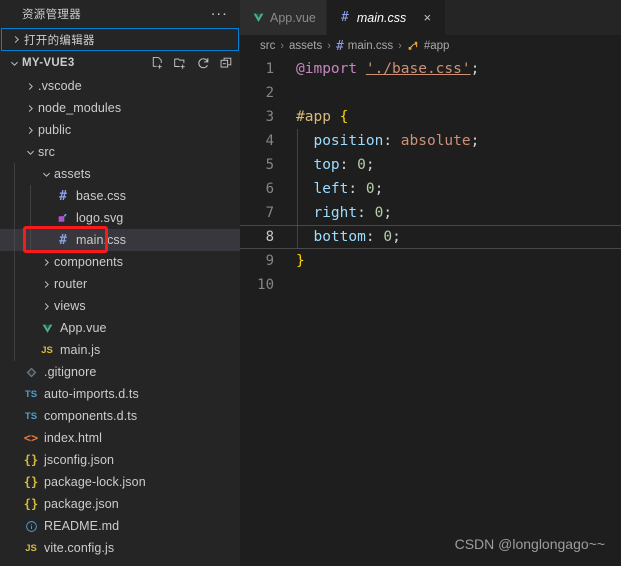 The height and width of the screenshot is (566, 621). I want to click on tree-item-label: components.d.ts, so click(91, 416).